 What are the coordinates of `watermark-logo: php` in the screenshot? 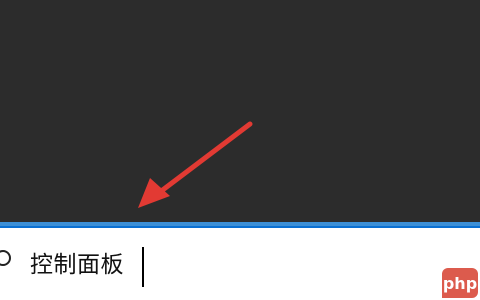 It's located at (460, 283).